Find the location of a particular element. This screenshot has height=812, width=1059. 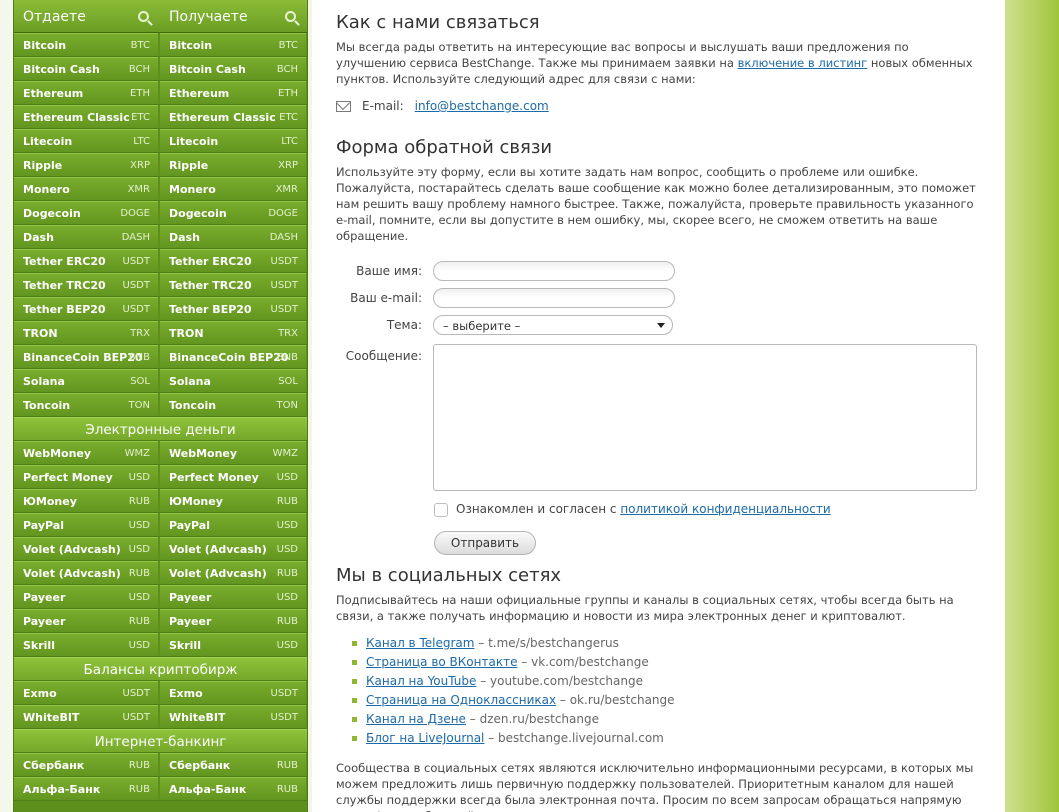

get-currency-item: TRON TRX is located at coordinates (233, 332).